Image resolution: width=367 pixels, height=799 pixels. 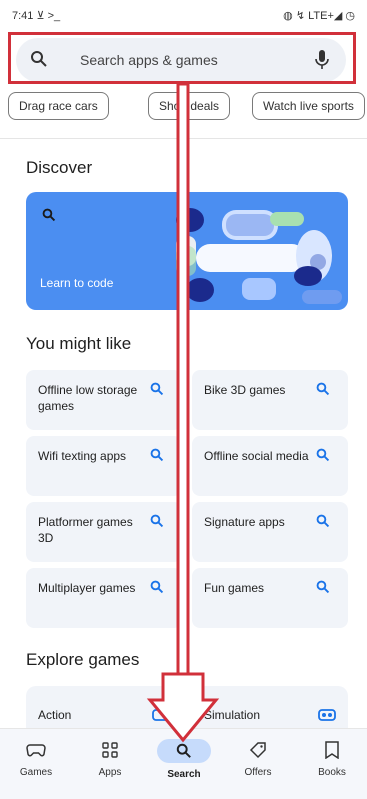 I want to click on nav-offers: Offers, so click(x=258, y=758).